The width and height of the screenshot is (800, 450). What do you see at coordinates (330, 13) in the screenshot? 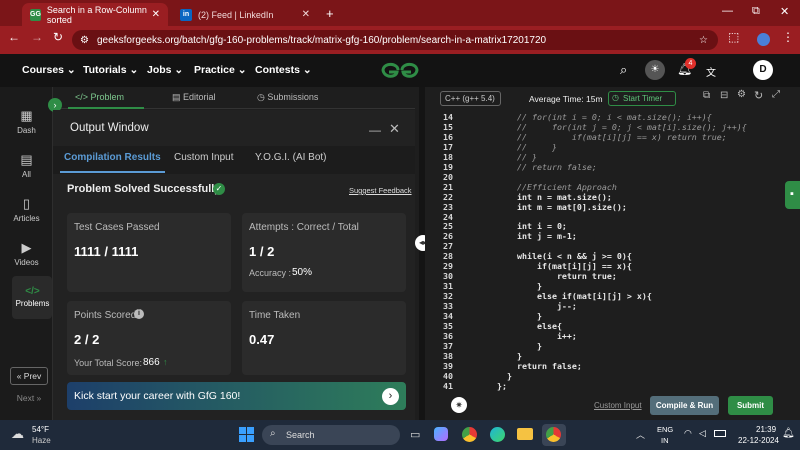
I see `new-tab-button: +` at bounding box center [330, 13].